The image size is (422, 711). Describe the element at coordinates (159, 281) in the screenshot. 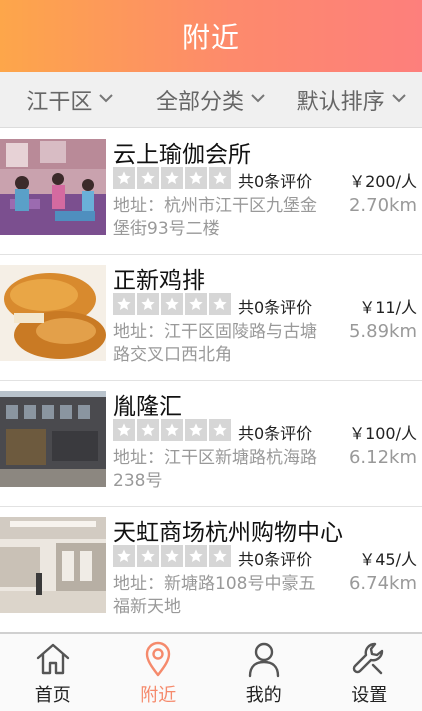

I see `shop-name: 正新鸡排` at that location.